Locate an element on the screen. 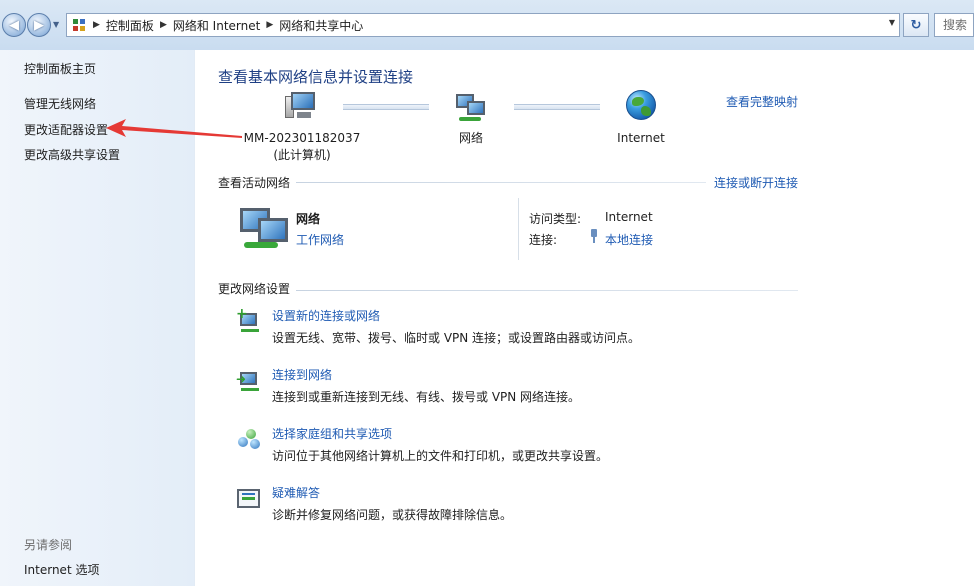 The height and width of the screenshot is (586, 974). computer-icon is located at coordinates (302, 107).